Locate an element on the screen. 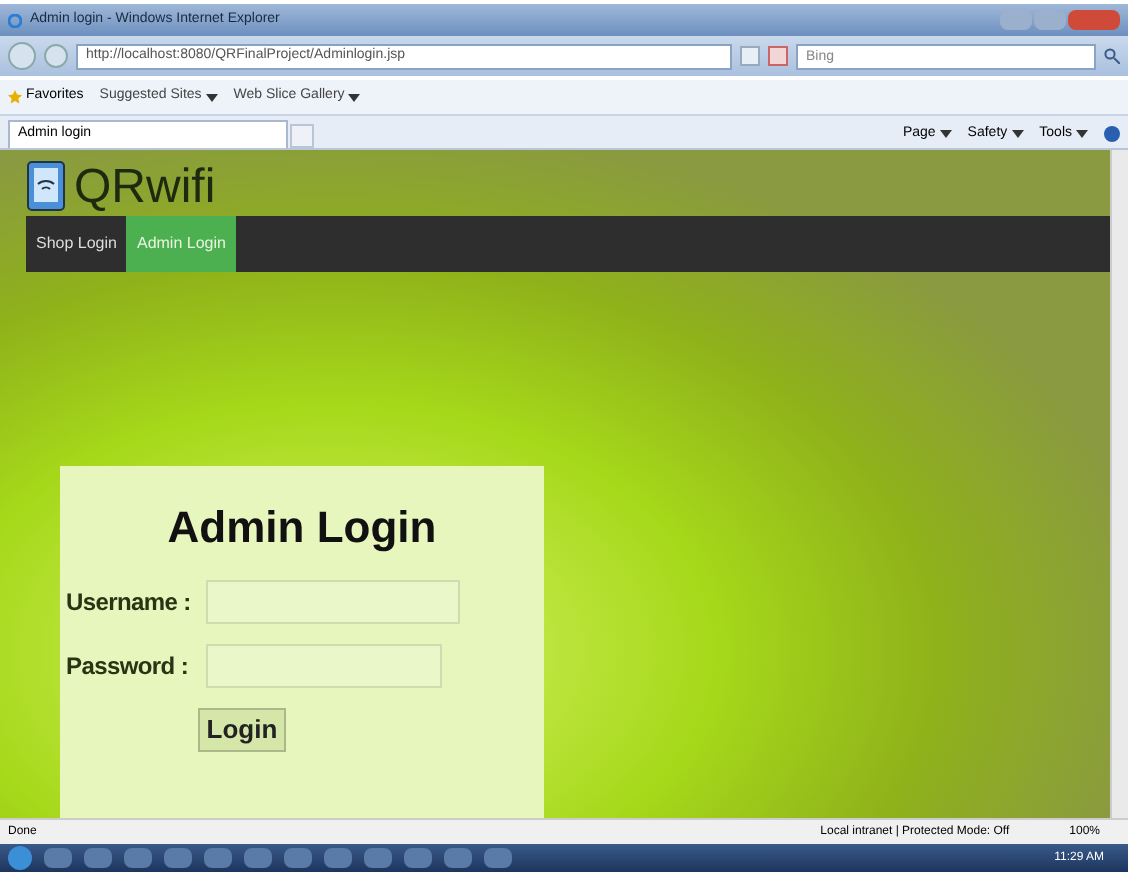 This screenshot has height=872, width=1128. new-tab-button is located at coordinates (302, 136).